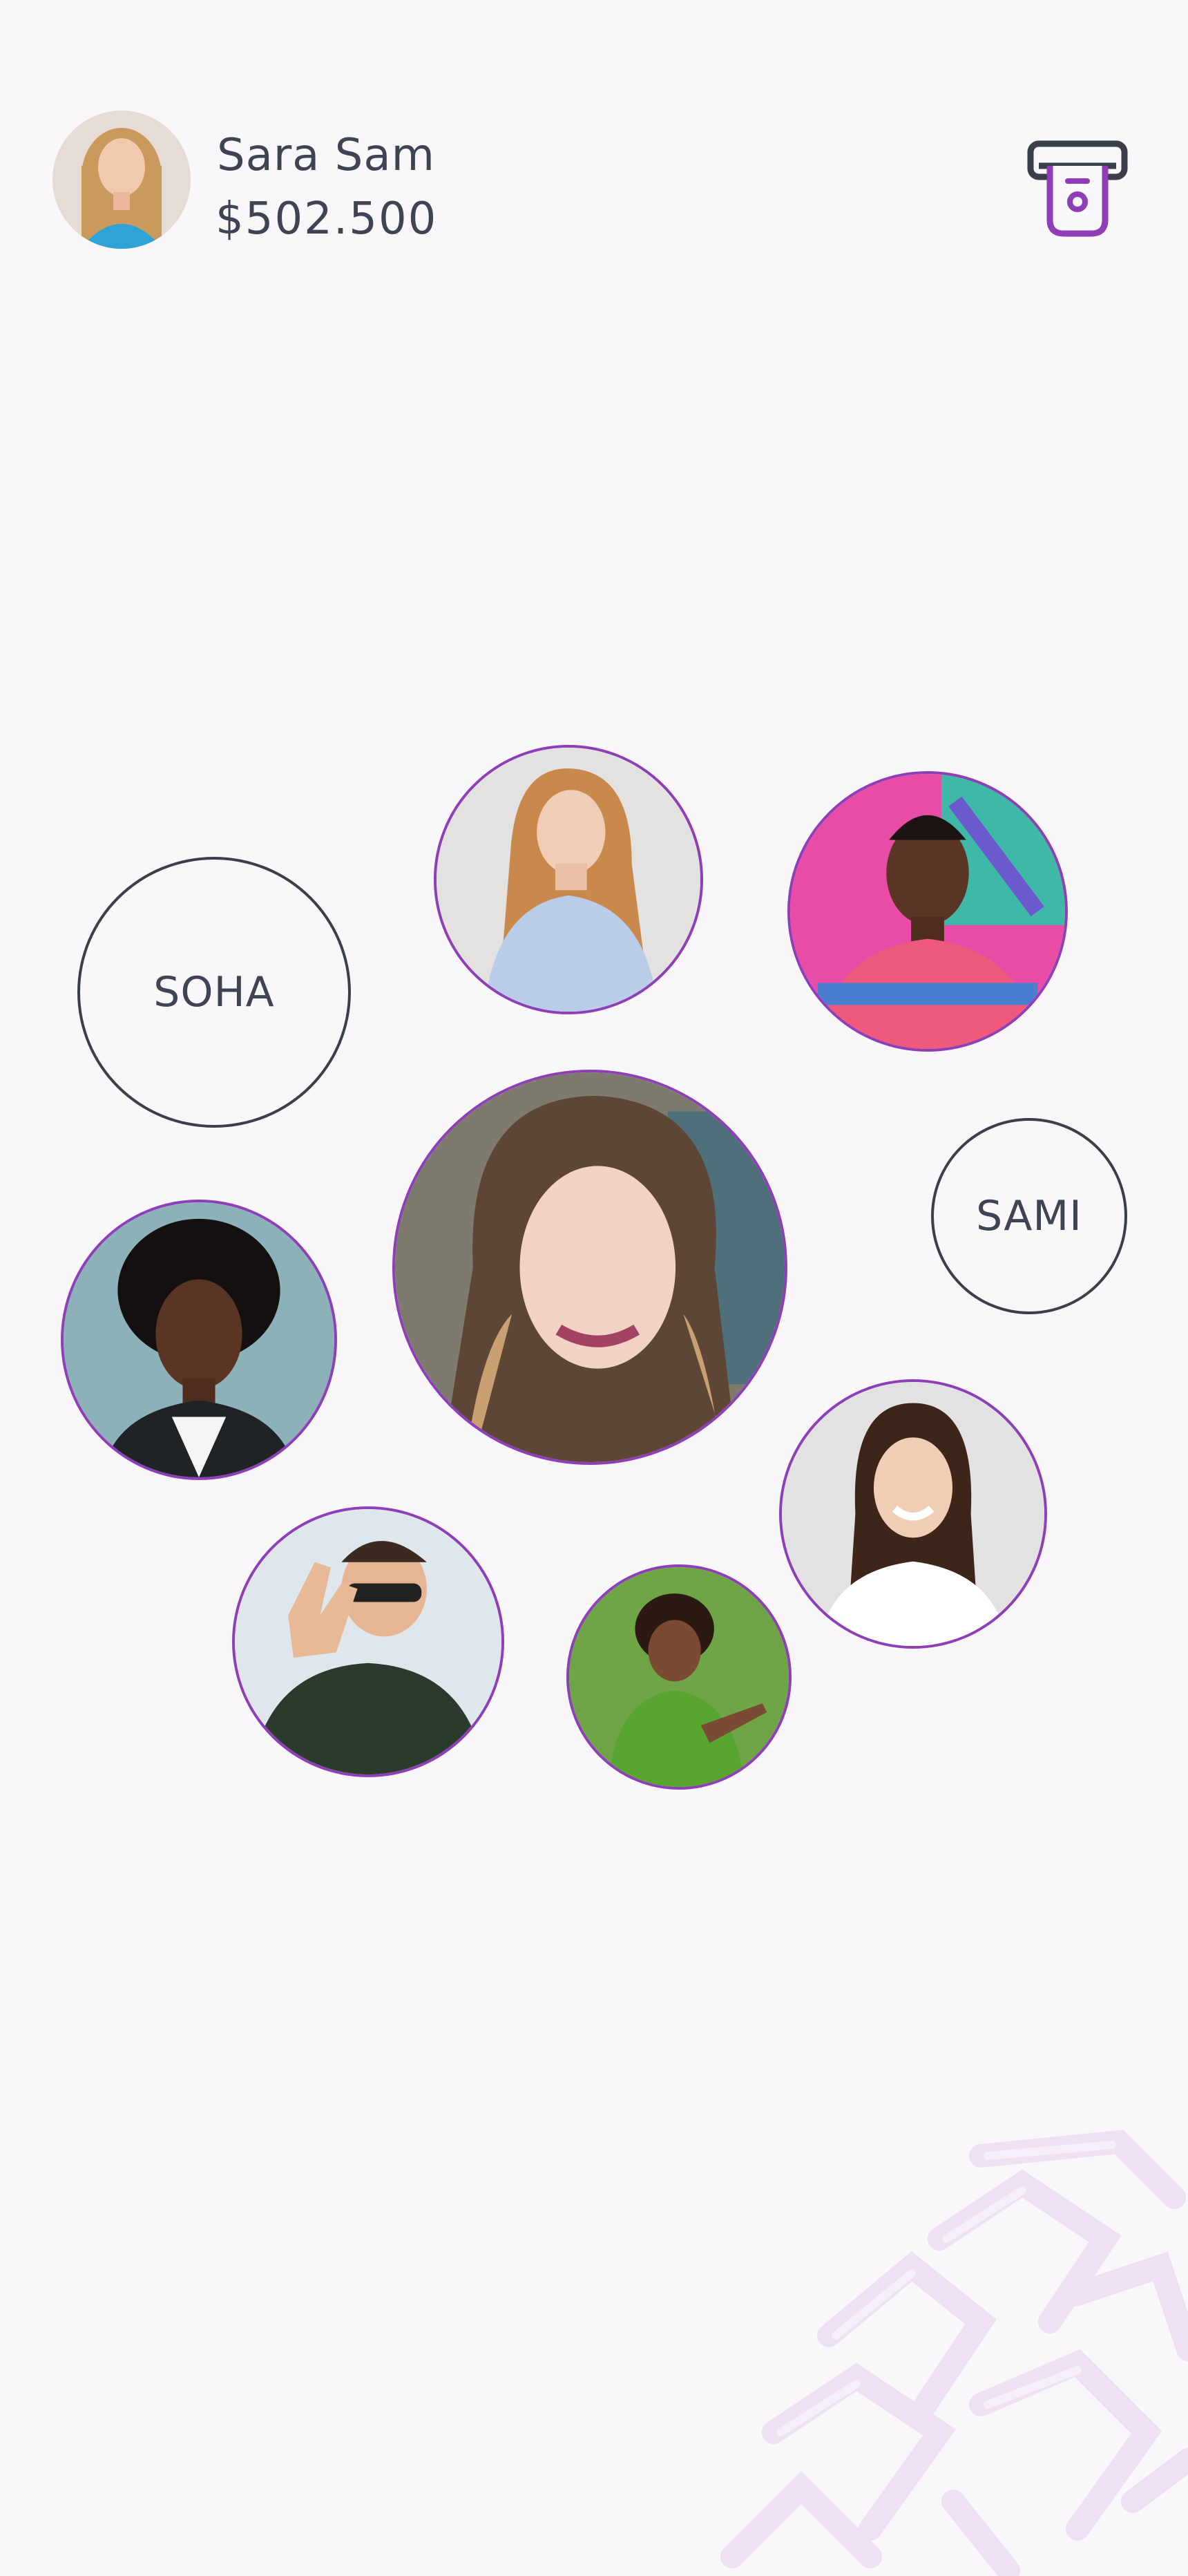 Image resolution: width=1188 pixels, height=2576 pixels. I want to click on contact-bubble-sami: SAMI, so click(1029, 1216).